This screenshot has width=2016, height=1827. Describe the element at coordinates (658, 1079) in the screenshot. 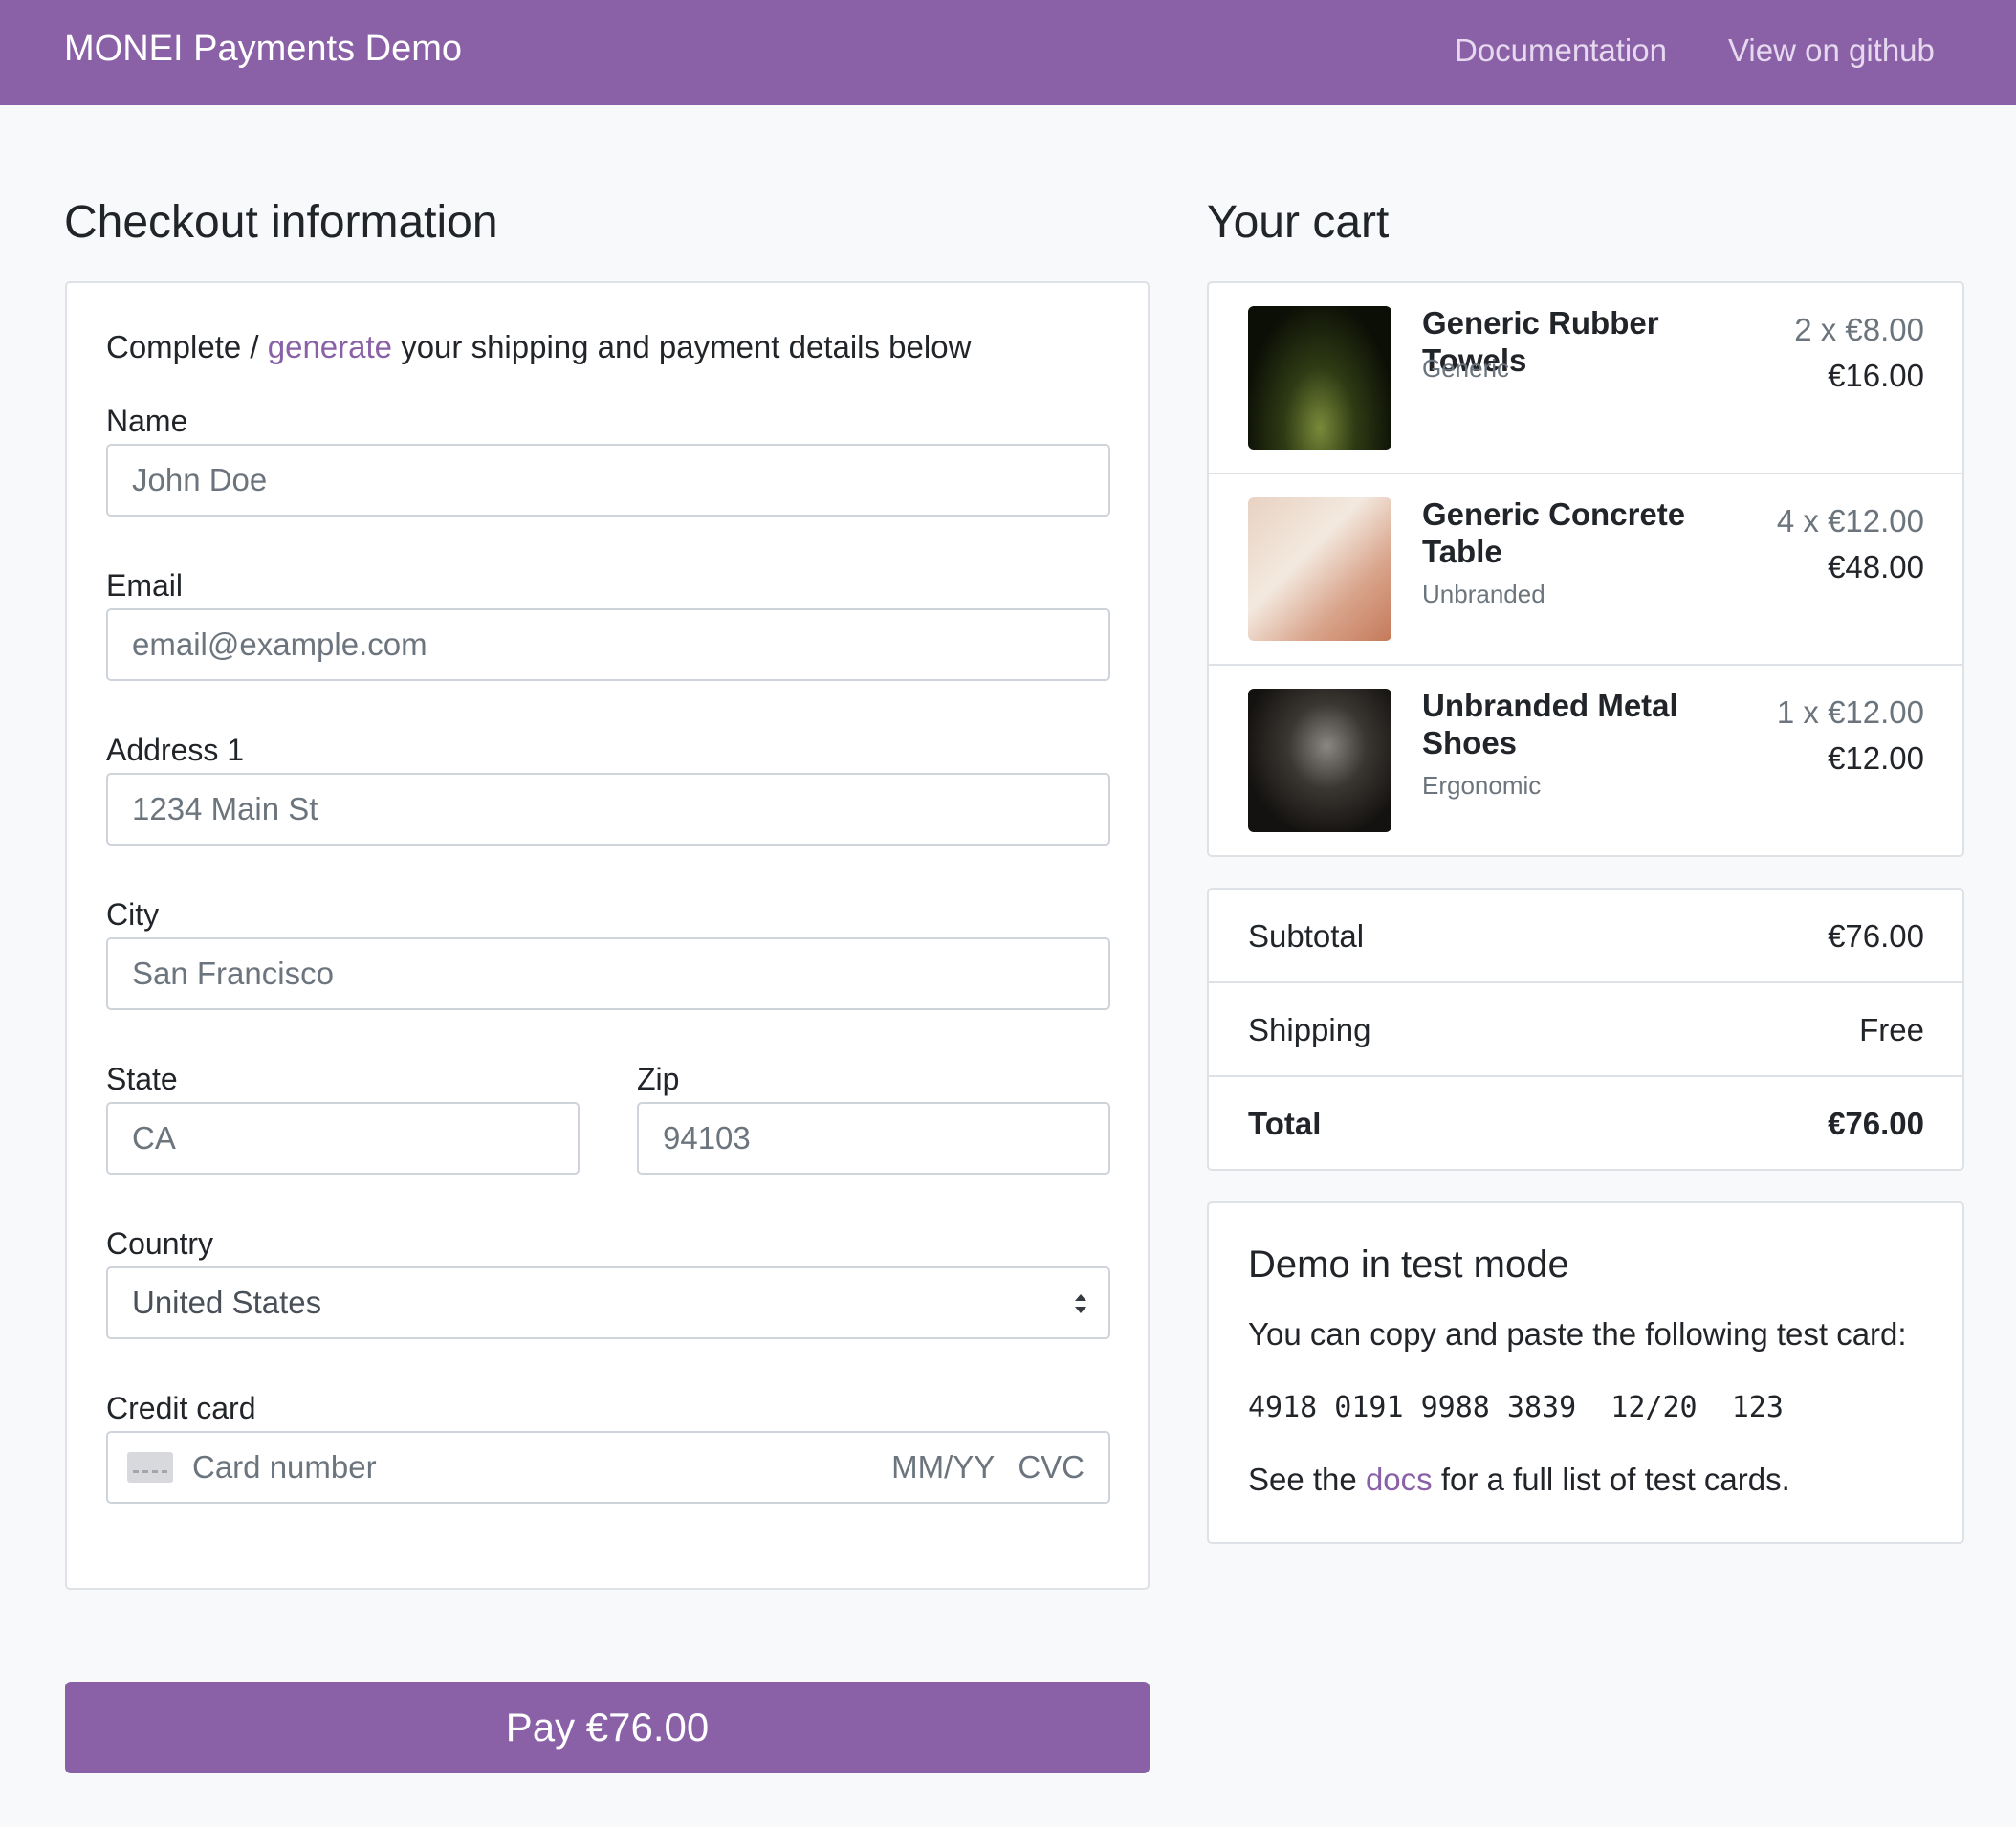

I see `zip-label: Zip` at that location.